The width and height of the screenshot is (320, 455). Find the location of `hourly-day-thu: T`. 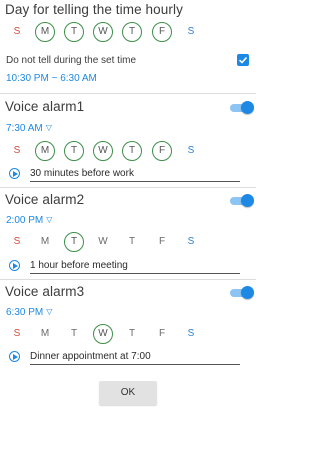

hourly-day-thu: T is located at coordinates (132, 32).